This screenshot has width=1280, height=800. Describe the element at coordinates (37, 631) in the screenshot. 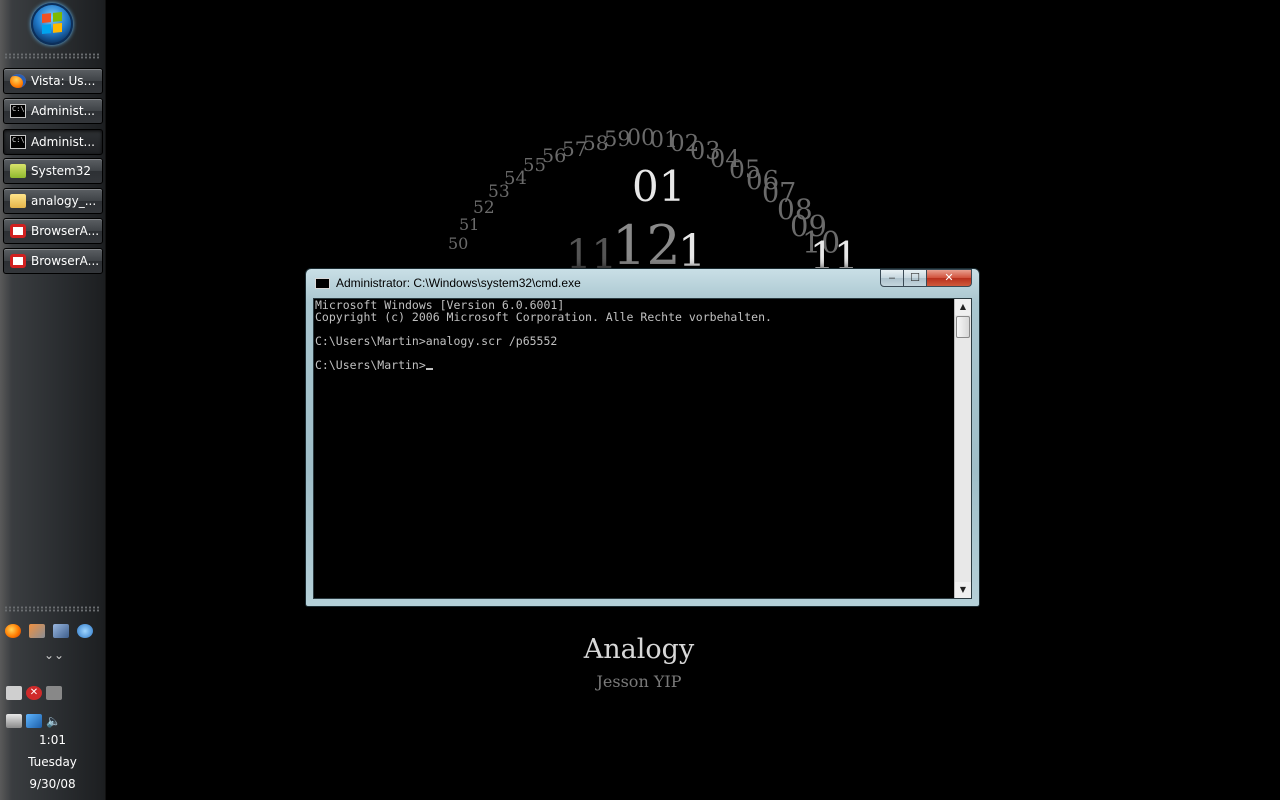

I see `network-icon` at that location.